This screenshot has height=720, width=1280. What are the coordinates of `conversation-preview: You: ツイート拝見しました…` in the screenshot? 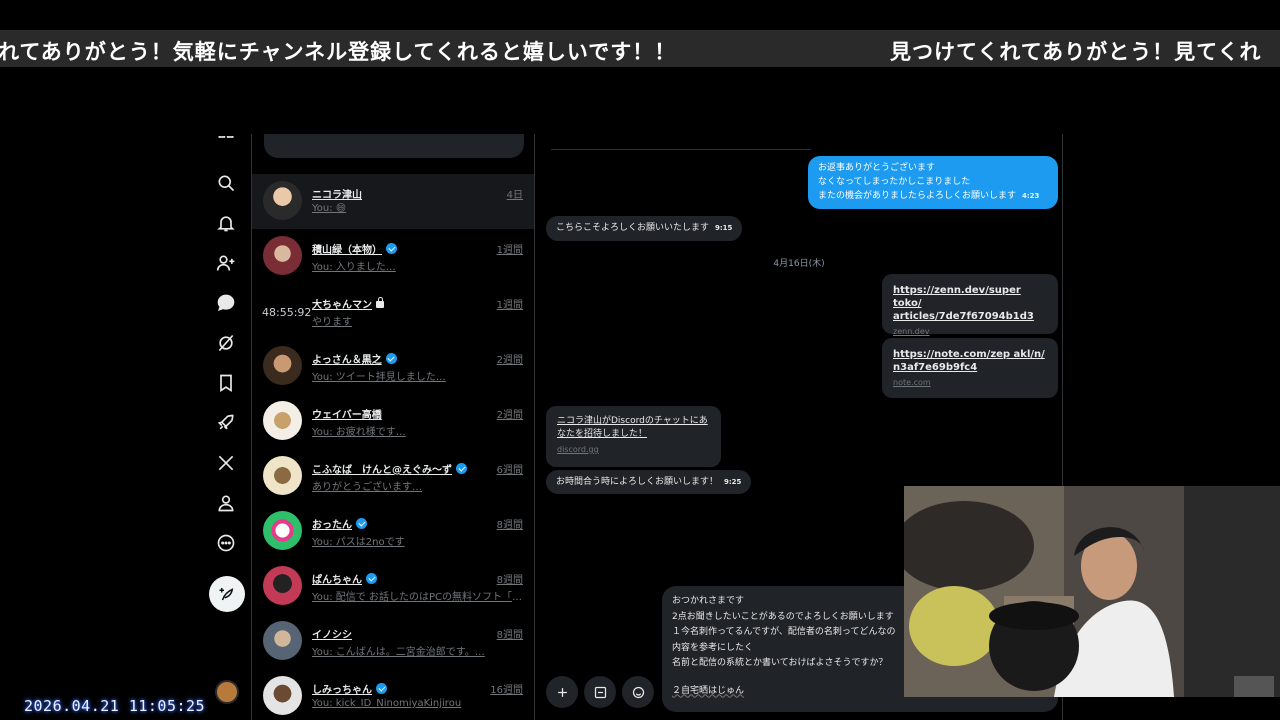 It's located at (379, 377).